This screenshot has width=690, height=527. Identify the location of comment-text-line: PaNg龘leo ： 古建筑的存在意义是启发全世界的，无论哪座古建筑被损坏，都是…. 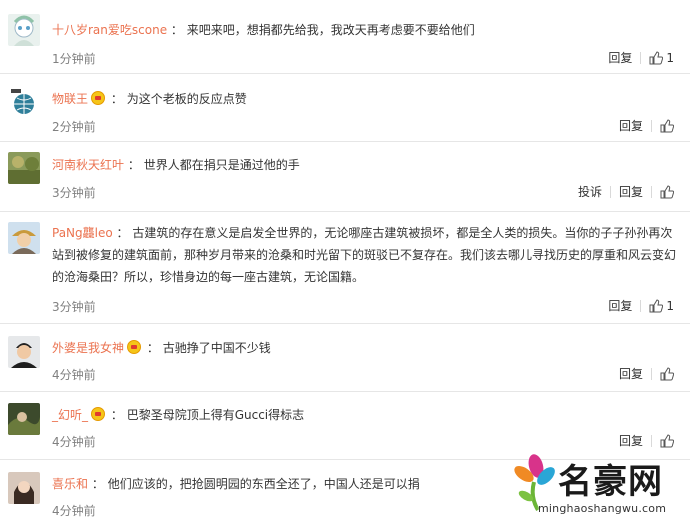
(364, 255).